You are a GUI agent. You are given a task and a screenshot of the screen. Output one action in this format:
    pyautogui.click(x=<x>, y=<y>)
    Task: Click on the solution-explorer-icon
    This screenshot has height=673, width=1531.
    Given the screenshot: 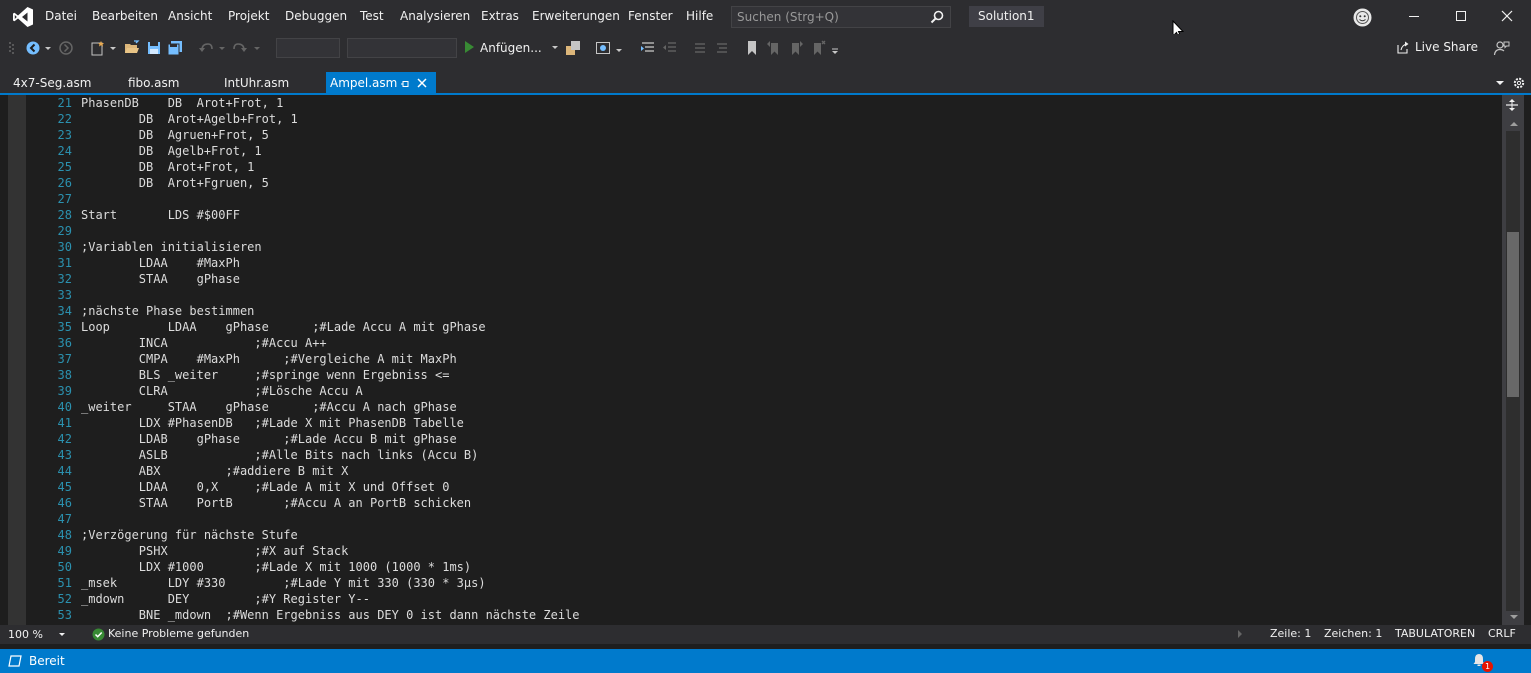 What is the action you would take?
    pyautogui.click(x=573, y=48)
    